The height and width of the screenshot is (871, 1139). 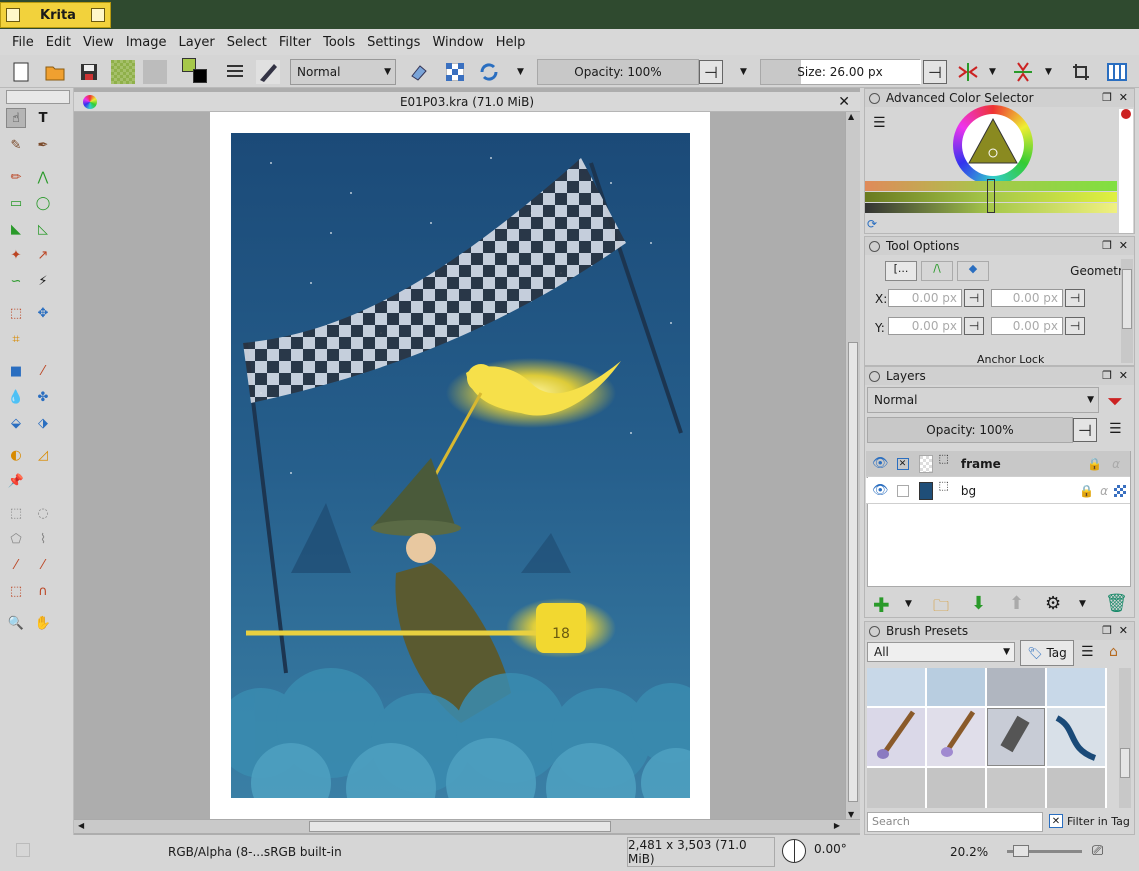 What do you see at coordinates (16, 255) in the screenshot?
I see `bezier-tool-icon: ✦` at bounding box center [16, 255].